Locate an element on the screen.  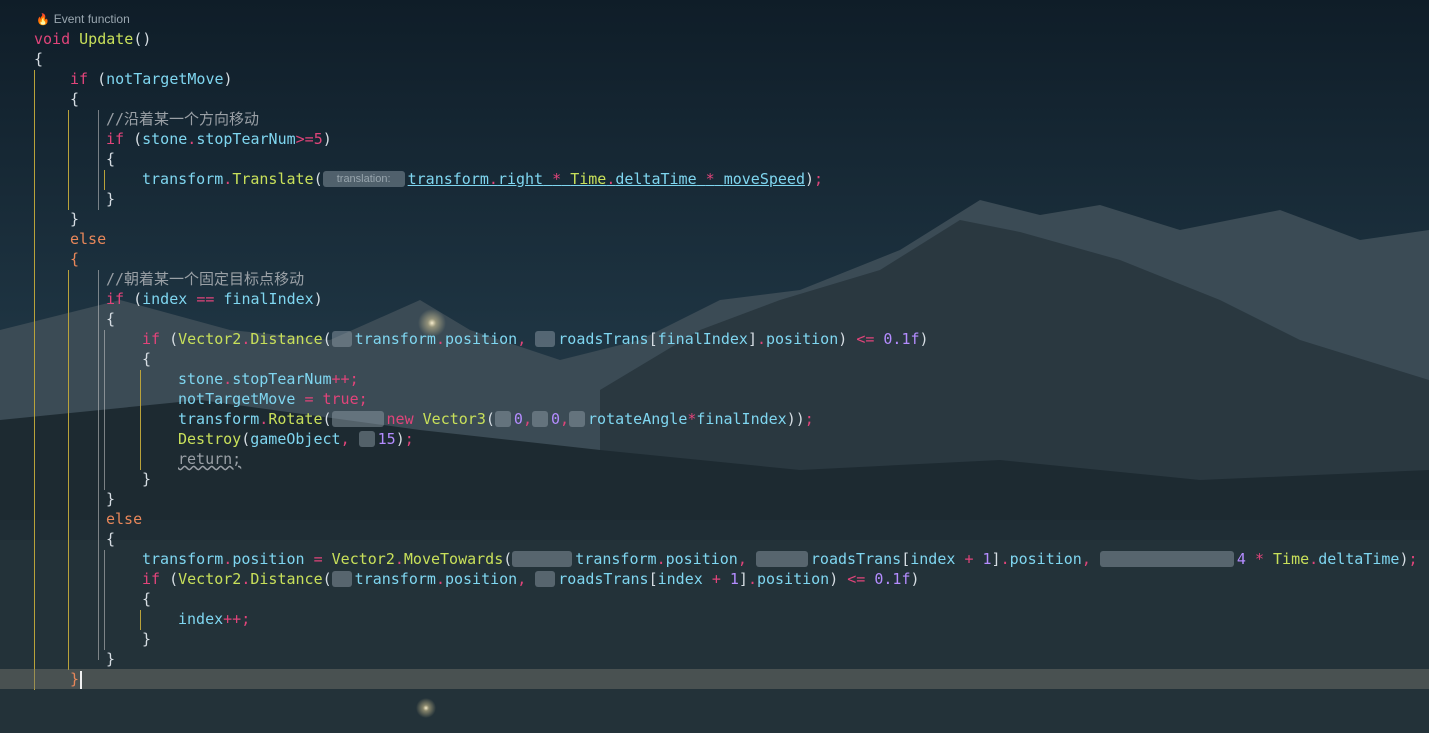
code-line: if (stone.stopTearNum>=5) is located at coordinates (714, 139).